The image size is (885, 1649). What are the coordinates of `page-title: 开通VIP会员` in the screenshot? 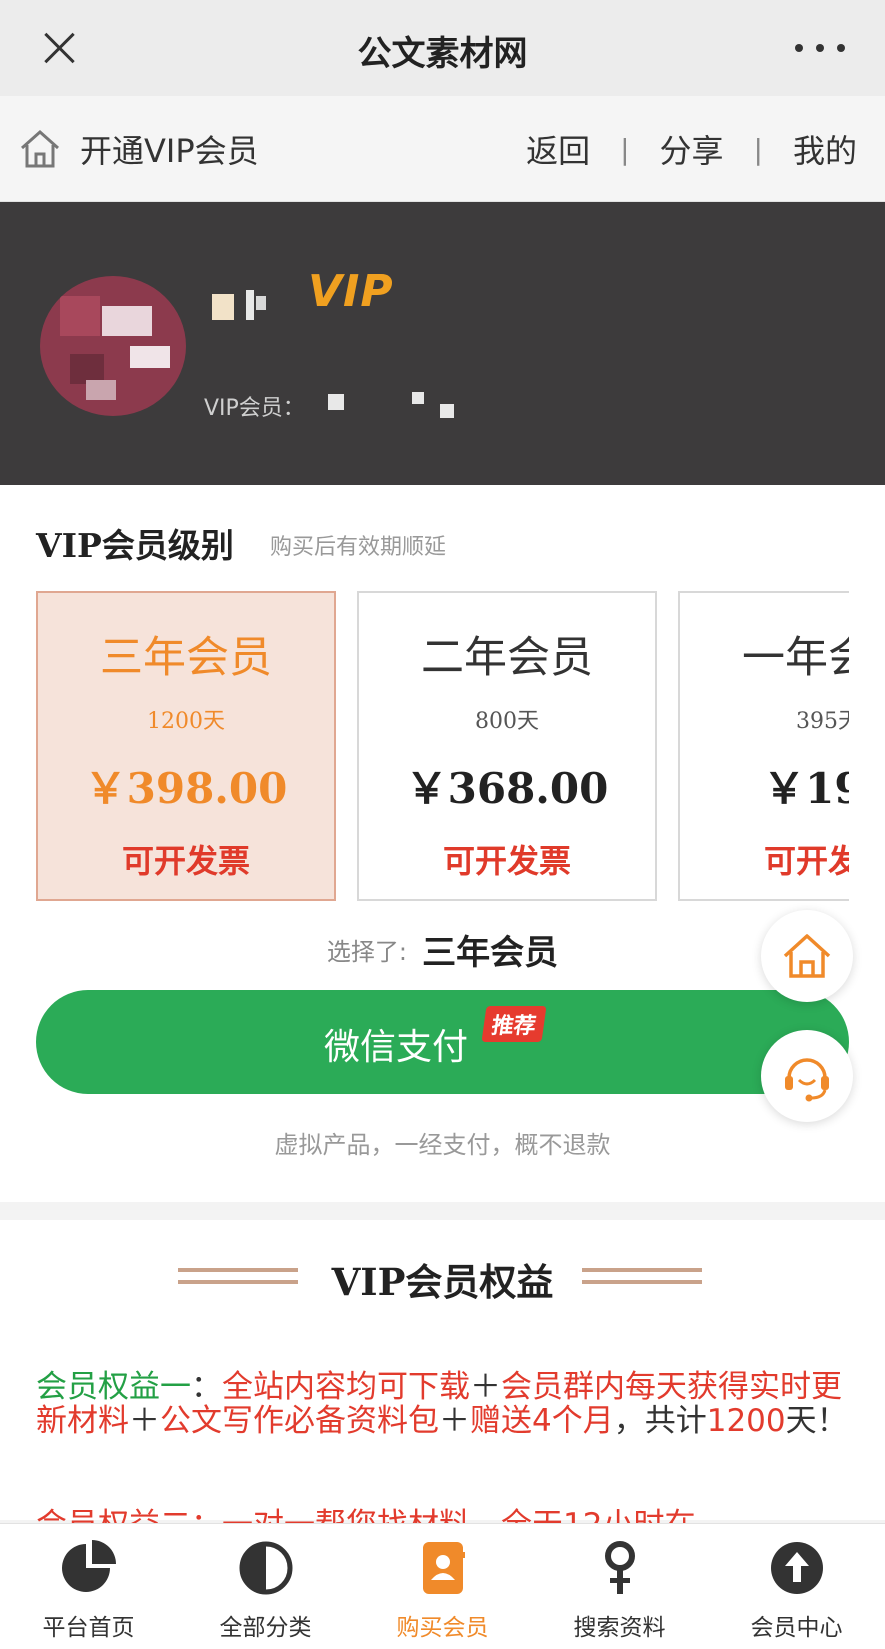 It's located at (169, 151).